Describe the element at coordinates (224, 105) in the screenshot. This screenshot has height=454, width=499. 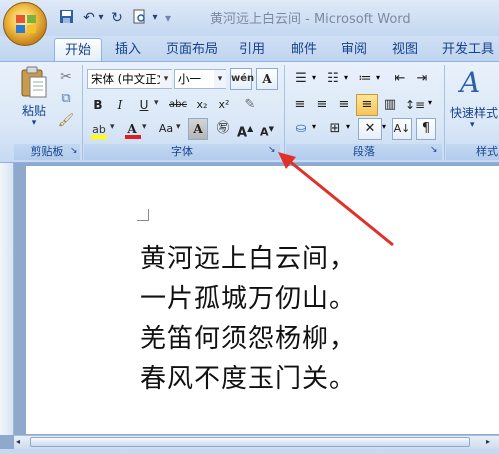
I see `superscript-button: x²` at that location.